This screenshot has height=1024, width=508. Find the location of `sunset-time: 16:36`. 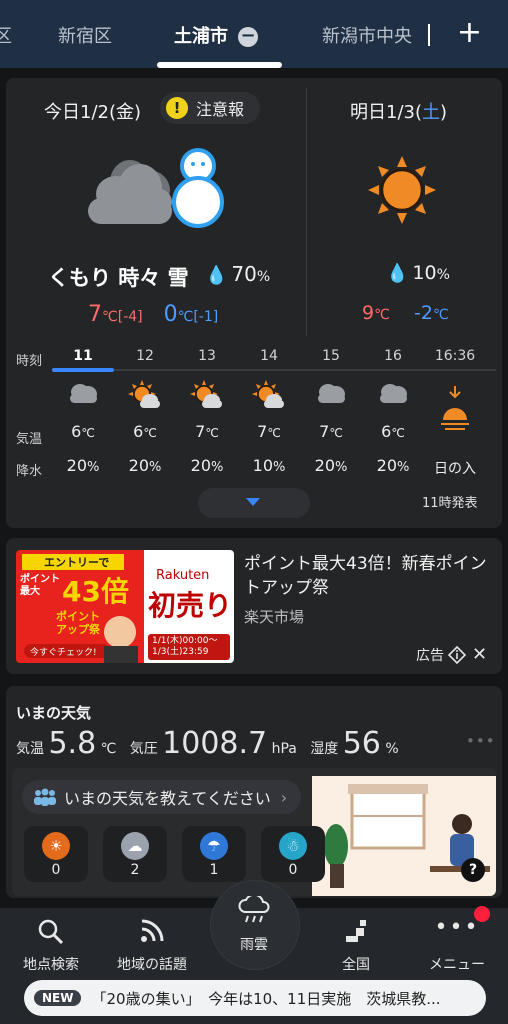

sunset-time: 16:36 is located at coordinates (455, 356).